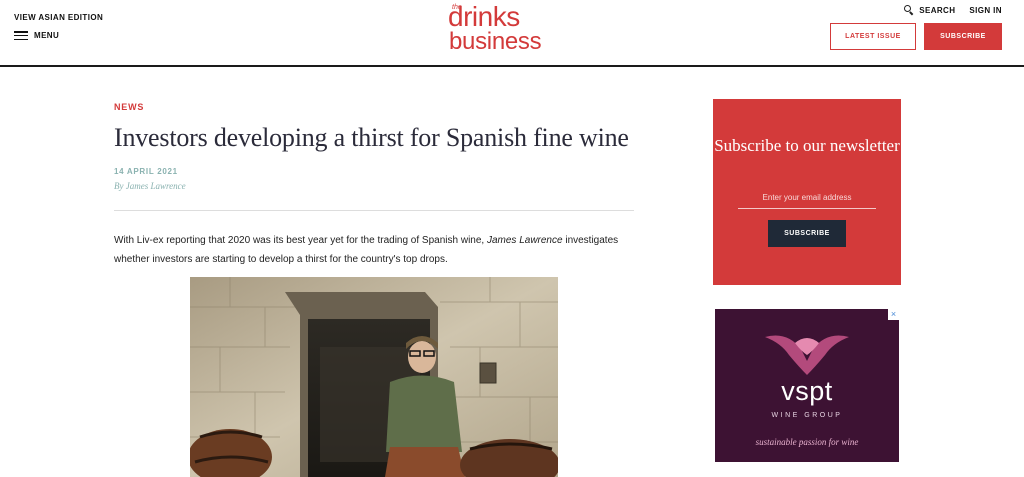 This screenshot has height=477, width=1024. Describe the element at coordinates (985, 10) in the screenshot. I see `sign-in-link: SIGN IN` at that location.